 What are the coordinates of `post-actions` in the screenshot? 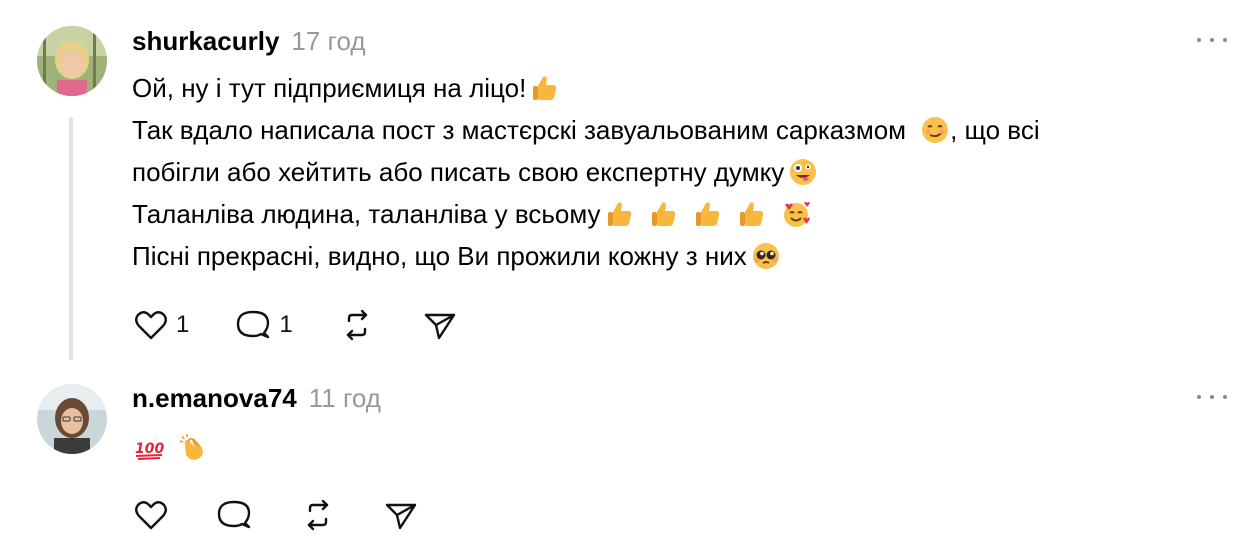 It's located at (298, 515).